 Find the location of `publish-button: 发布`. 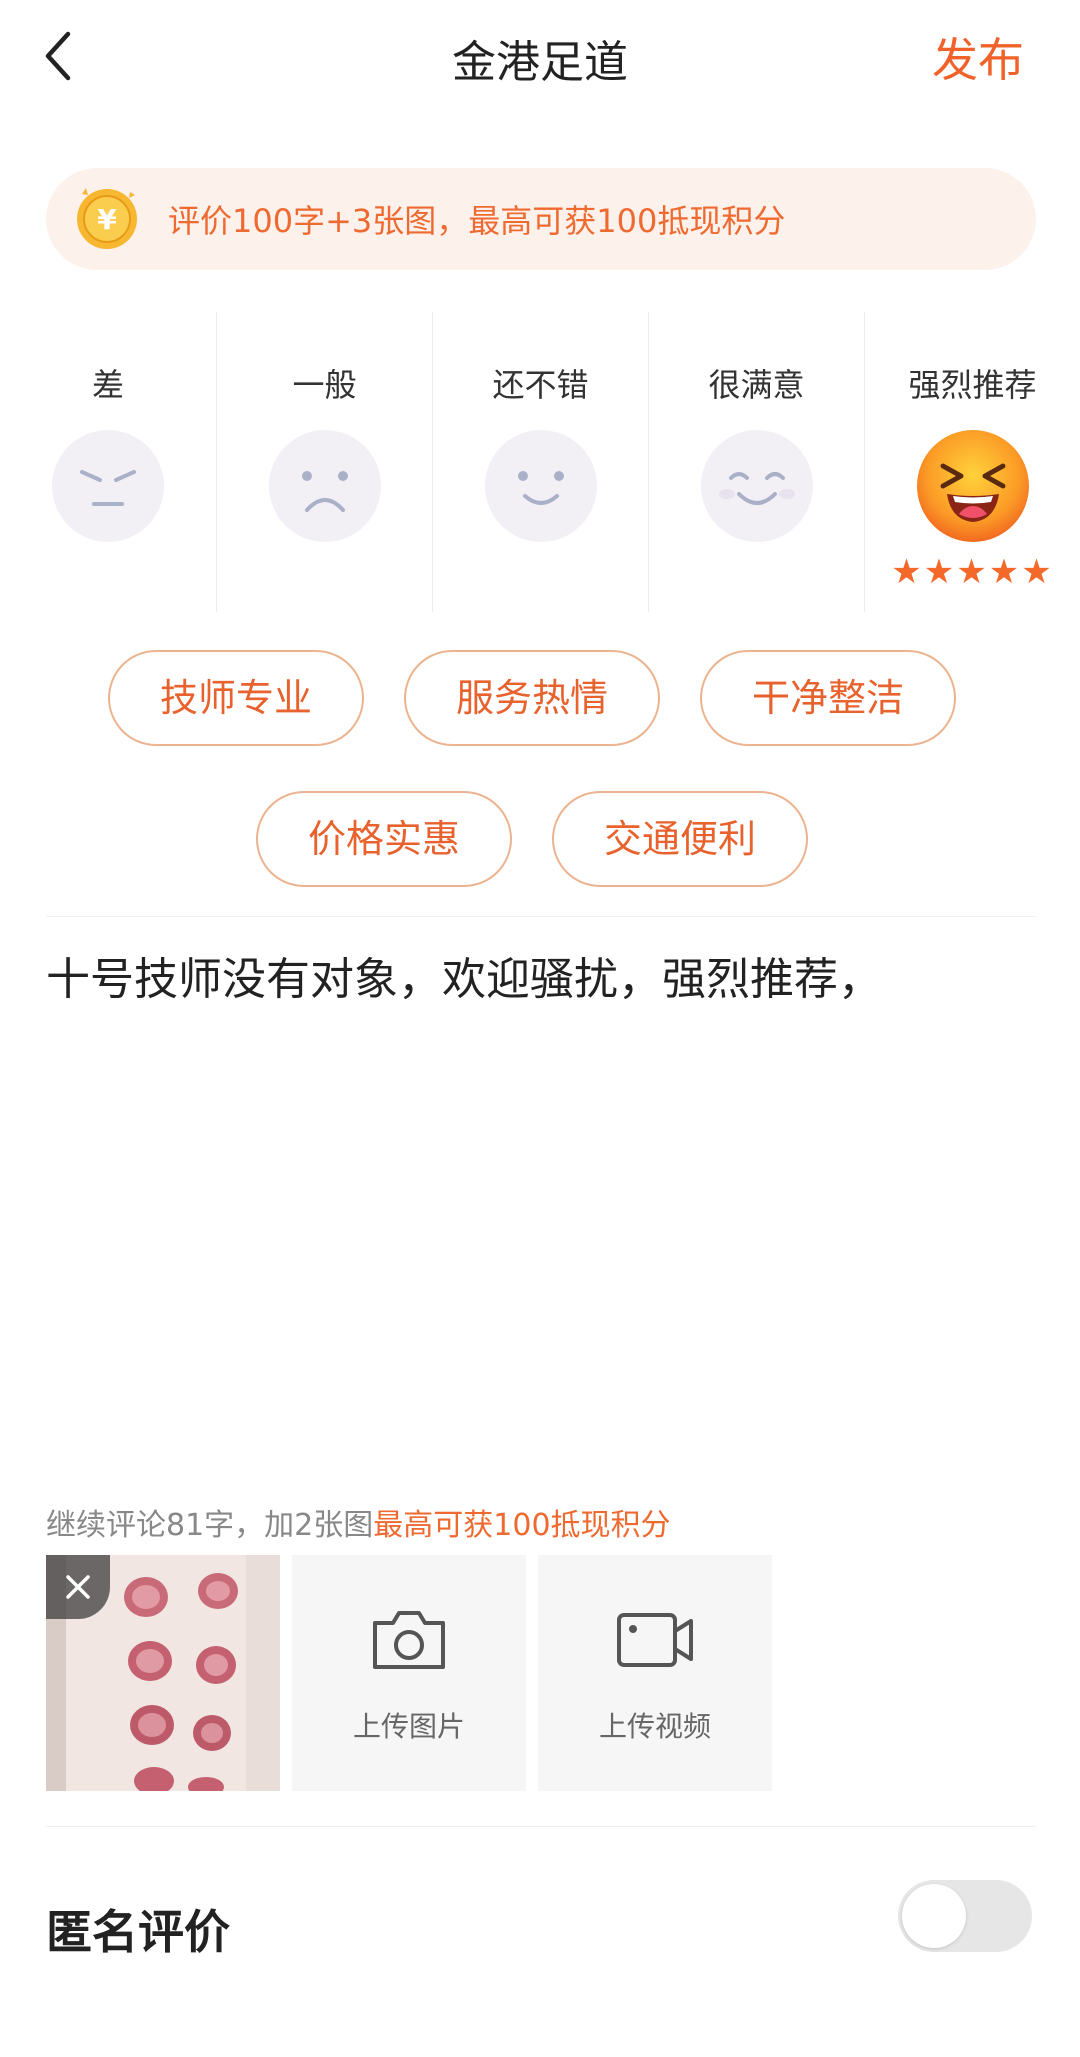

publish-button: 发布 is located at coordinates (978, 57).